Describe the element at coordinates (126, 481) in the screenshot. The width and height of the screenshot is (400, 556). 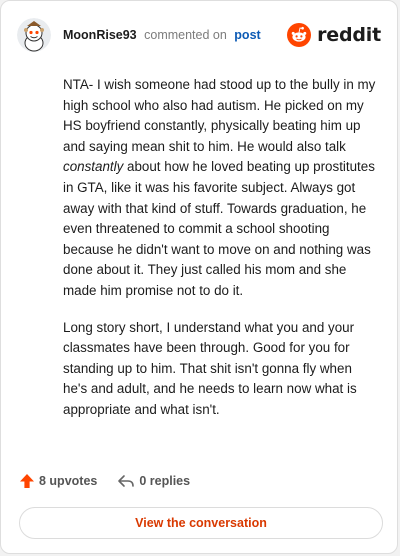
I see `reply-arrow-icon` at that location.